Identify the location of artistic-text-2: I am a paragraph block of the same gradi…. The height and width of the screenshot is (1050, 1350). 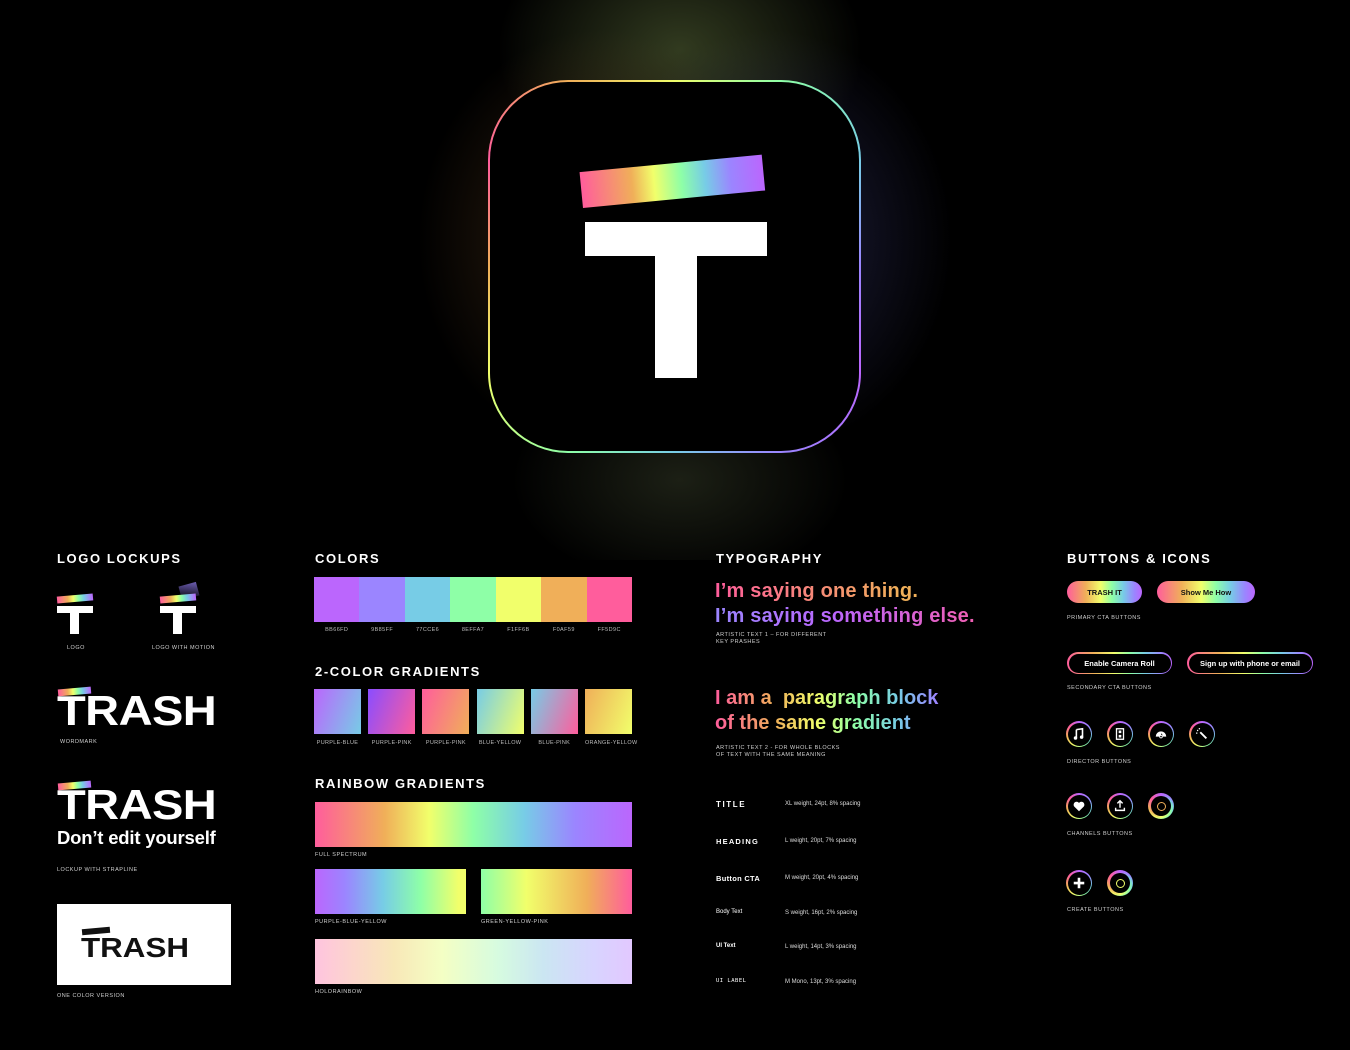
(850, 711).